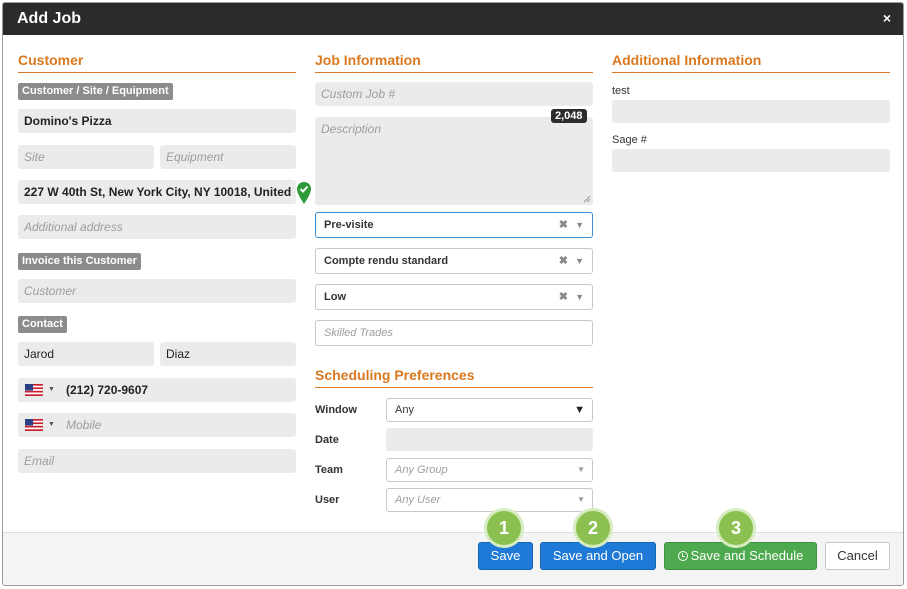 The height and width of the screenshot is (589, 907). What do you see at coordinates (454, 225) in the screenshot?
I see `job-type-select: Pre-visite ✖ ▼` at bounding box center [454, 225].